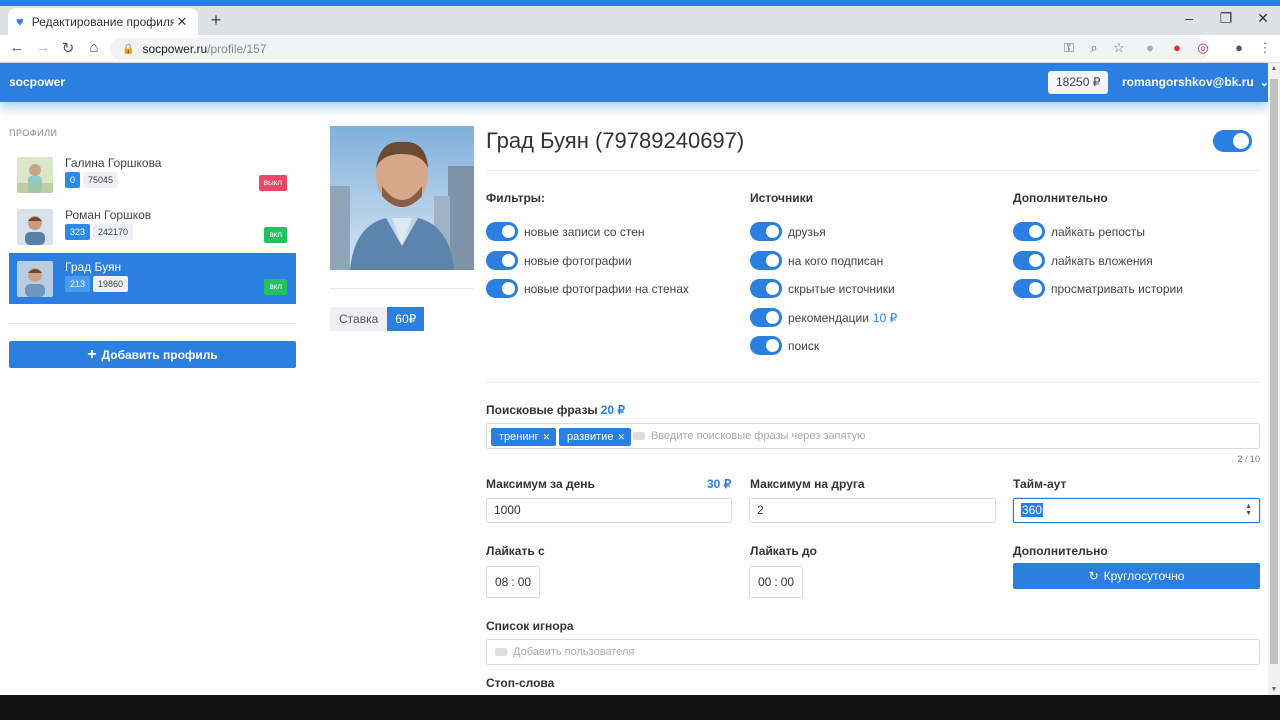  I want to click on extension-icon: ●, so click(1150, 47).